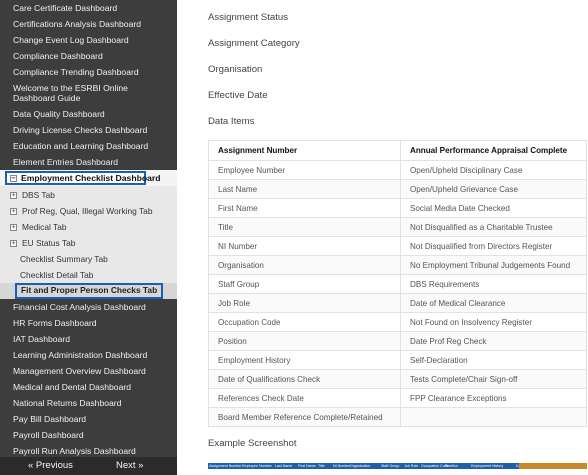  What do you see at coordinates (231, 121) in the screenshot?
I see `heading-data-items: Data Items` at bounding box center [231, 121].